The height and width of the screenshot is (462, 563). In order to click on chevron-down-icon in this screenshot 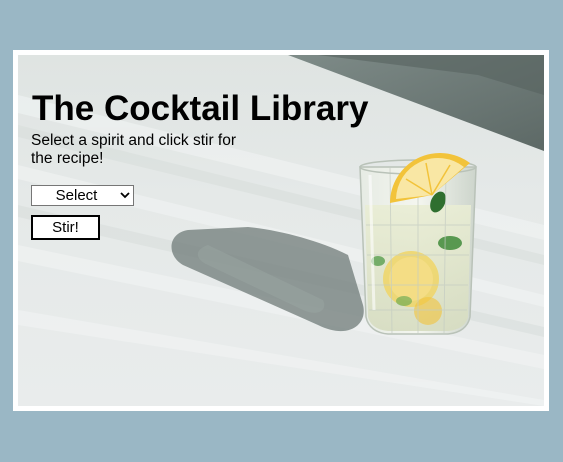, I will do `click(125, 195)`.